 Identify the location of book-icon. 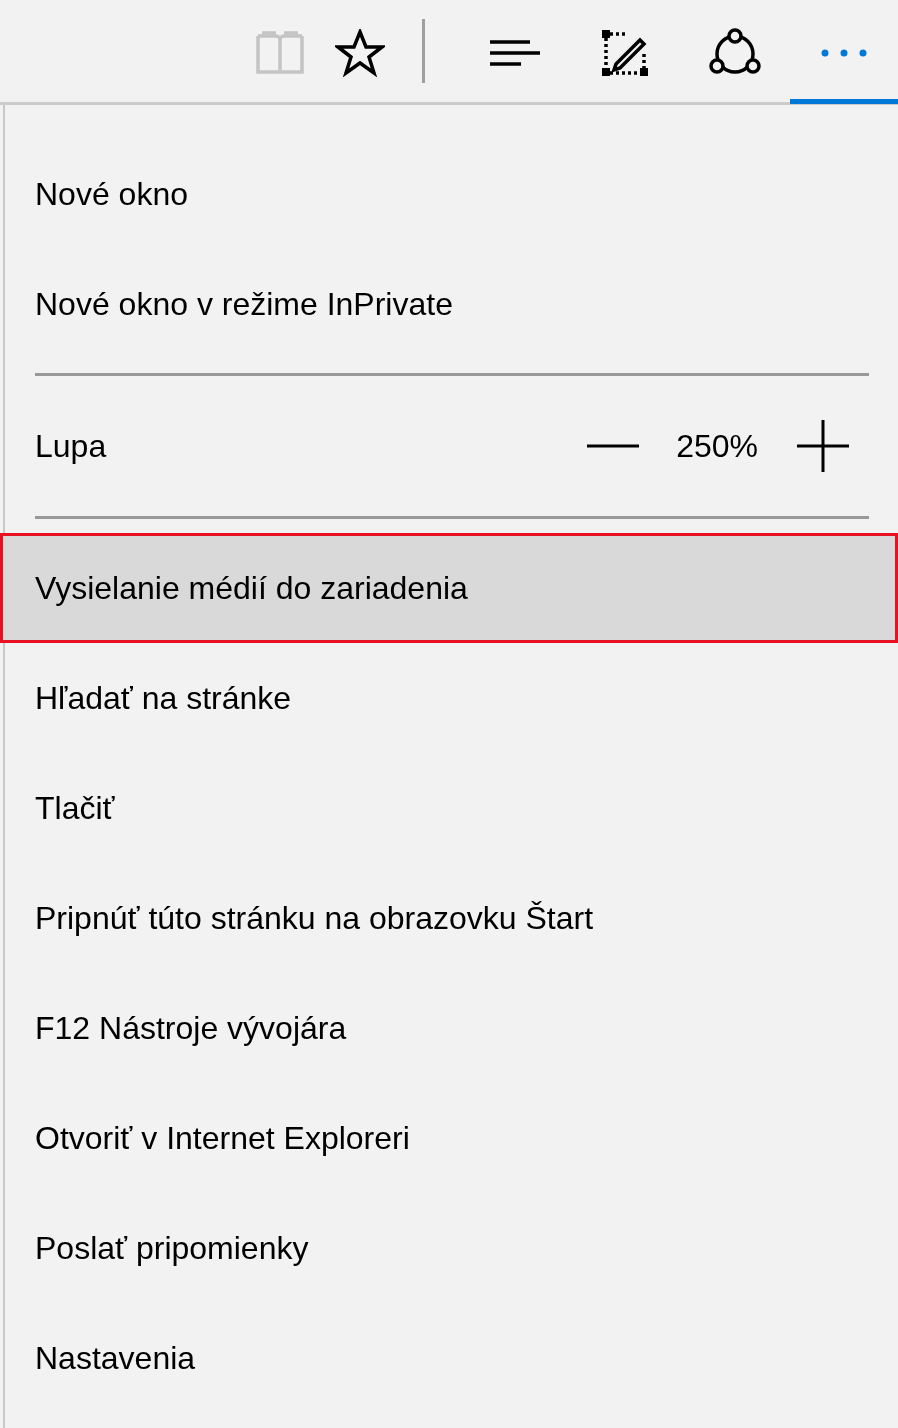
(279, 52).